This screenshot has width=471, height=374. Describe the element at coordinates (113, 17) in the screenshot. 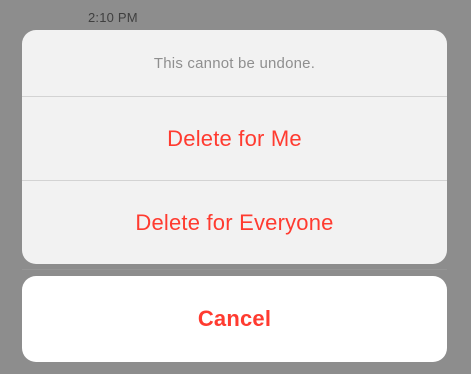

I see `message-timestamp: 2:10 PM` at that location.